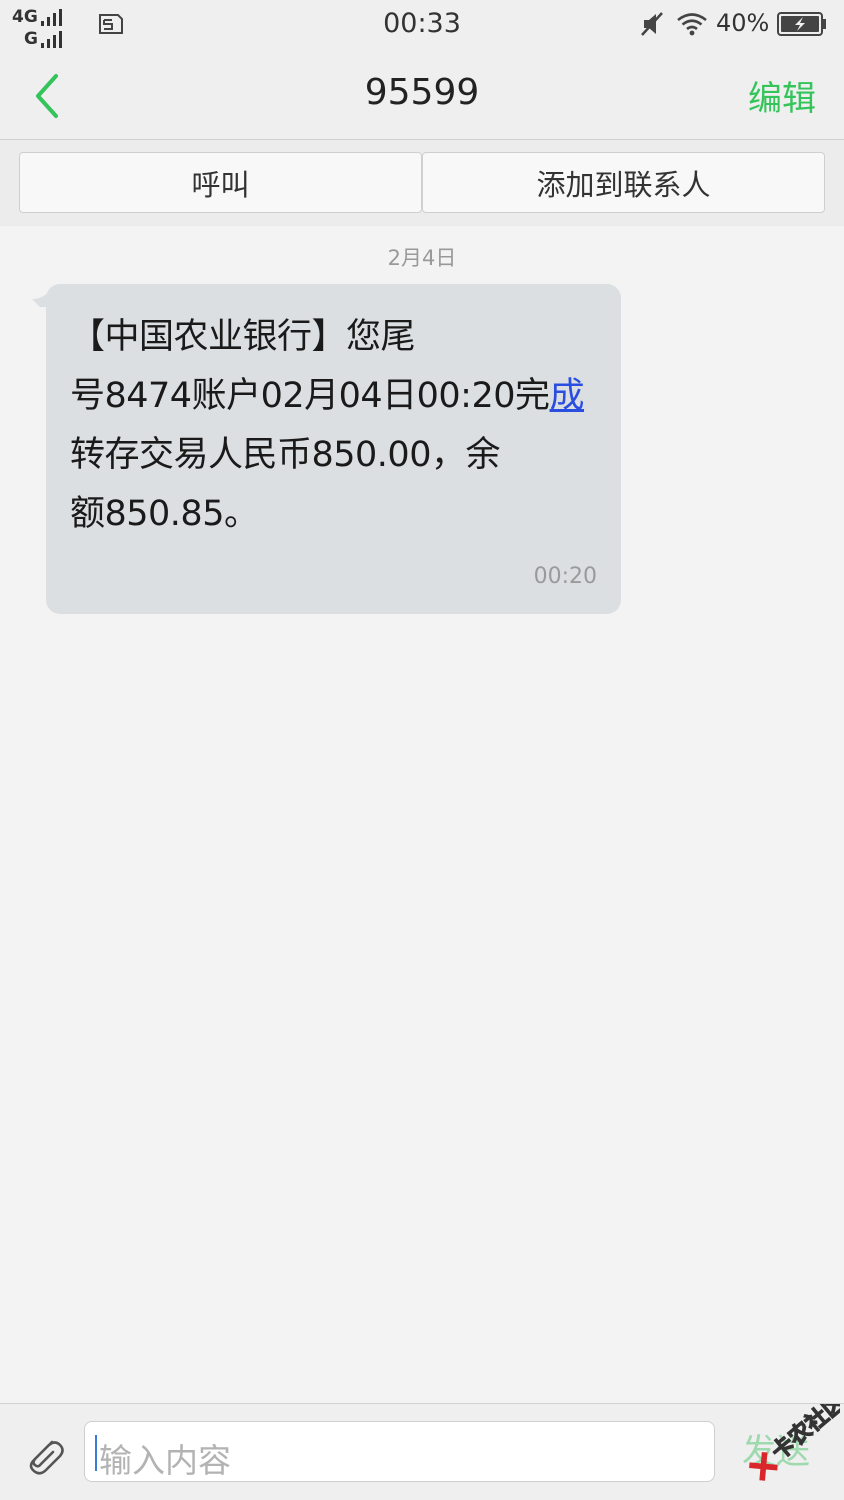  Describe the element at coordinates (399, 1451) in the screenshot. I see `message-input: 输入内容` at that location.